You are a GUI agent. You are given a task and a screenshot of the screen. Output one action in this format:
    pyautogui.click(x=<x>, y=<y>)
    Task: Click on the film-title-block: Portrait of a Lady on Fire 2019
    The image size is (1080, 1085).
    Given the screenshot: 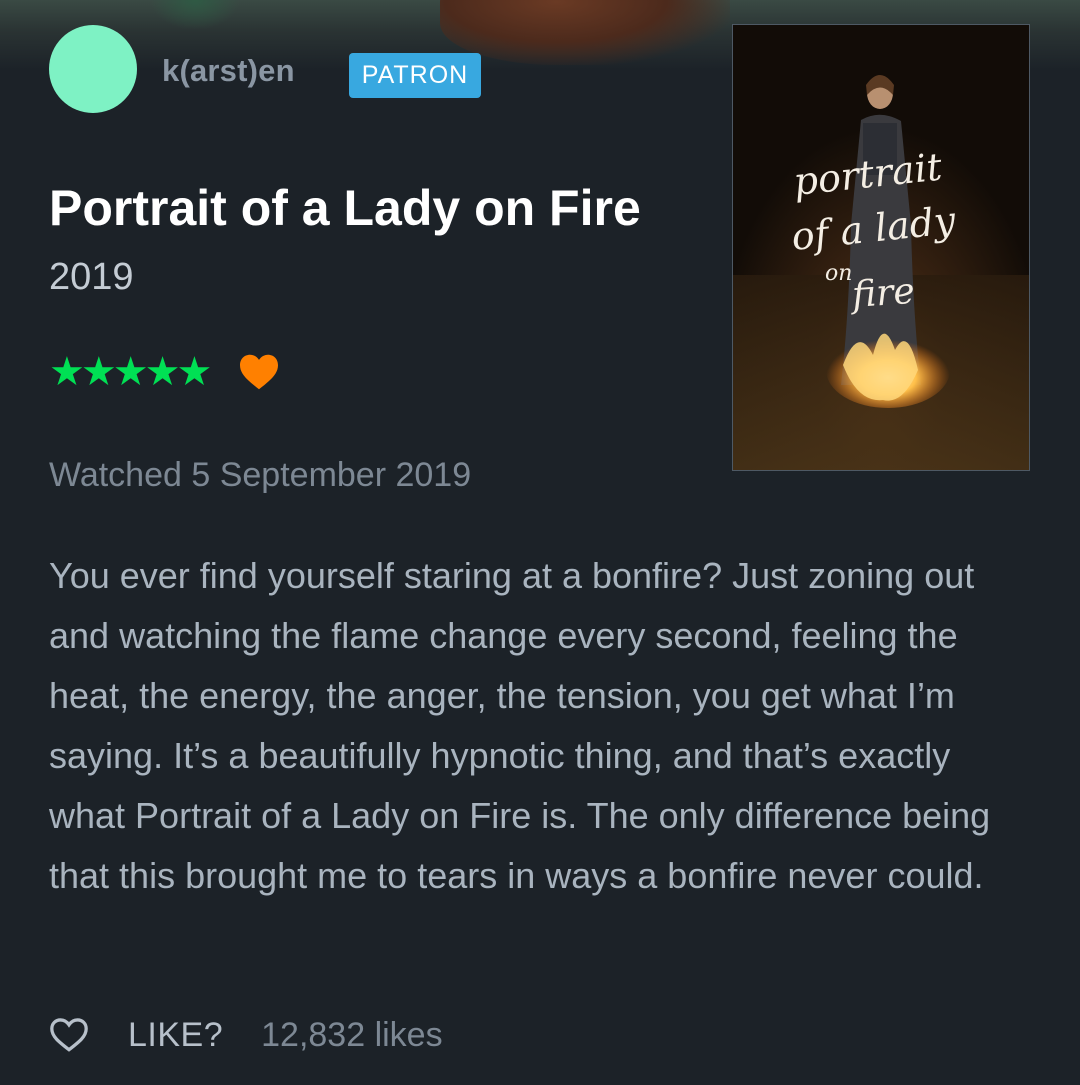 What is the action you would take?
    pyautogui.click(x=359, y=242)
    